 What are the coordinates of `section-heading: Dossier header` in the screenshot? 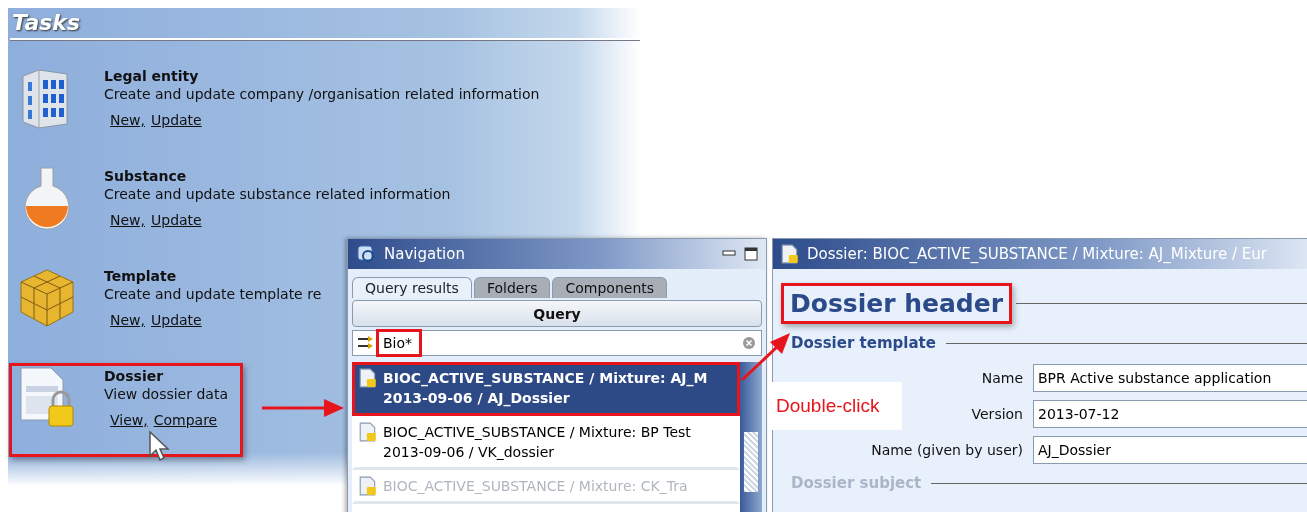 It's located at (897, 303).